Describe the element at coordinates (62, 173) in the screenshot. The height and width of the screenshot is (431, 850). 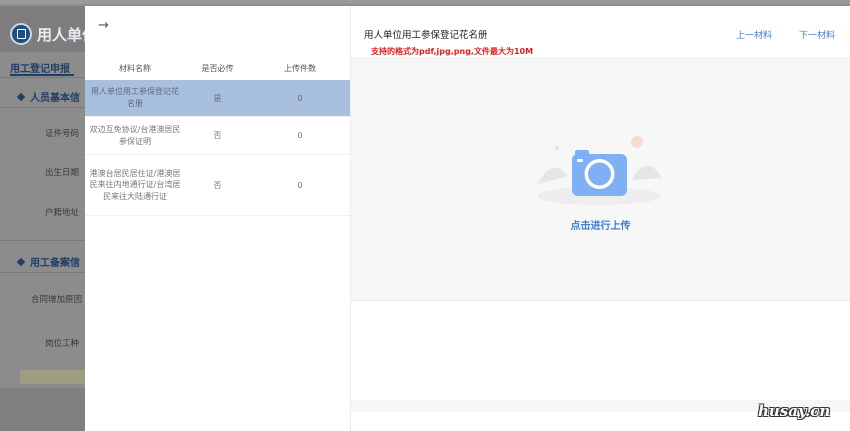
I see `field-label-birth-date: 出生日期` at that location.